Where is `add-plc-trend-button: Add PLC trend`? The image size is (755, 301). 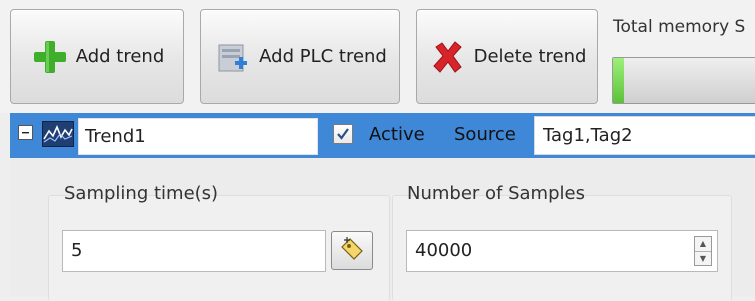
add-plc-trend-button: Add PLC trend is located at coordinates (300, 56).